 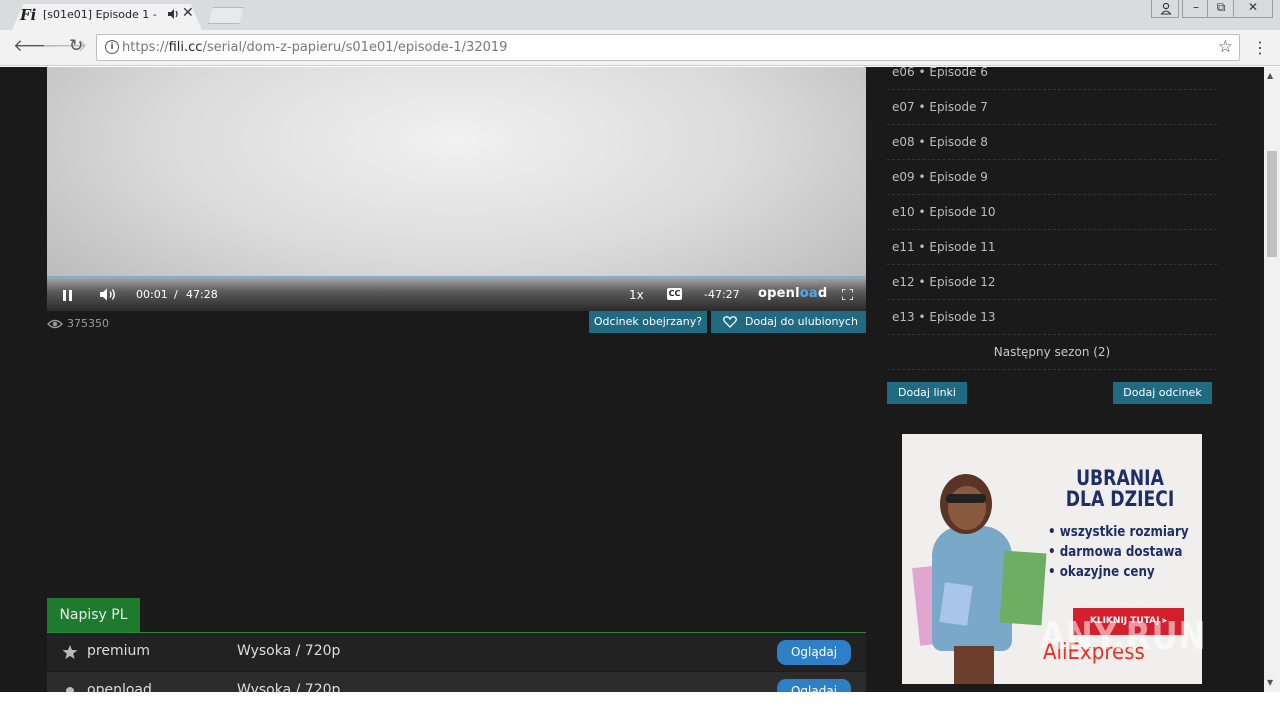 I want to click on ad-child-legs, so click(x=974, y=665).